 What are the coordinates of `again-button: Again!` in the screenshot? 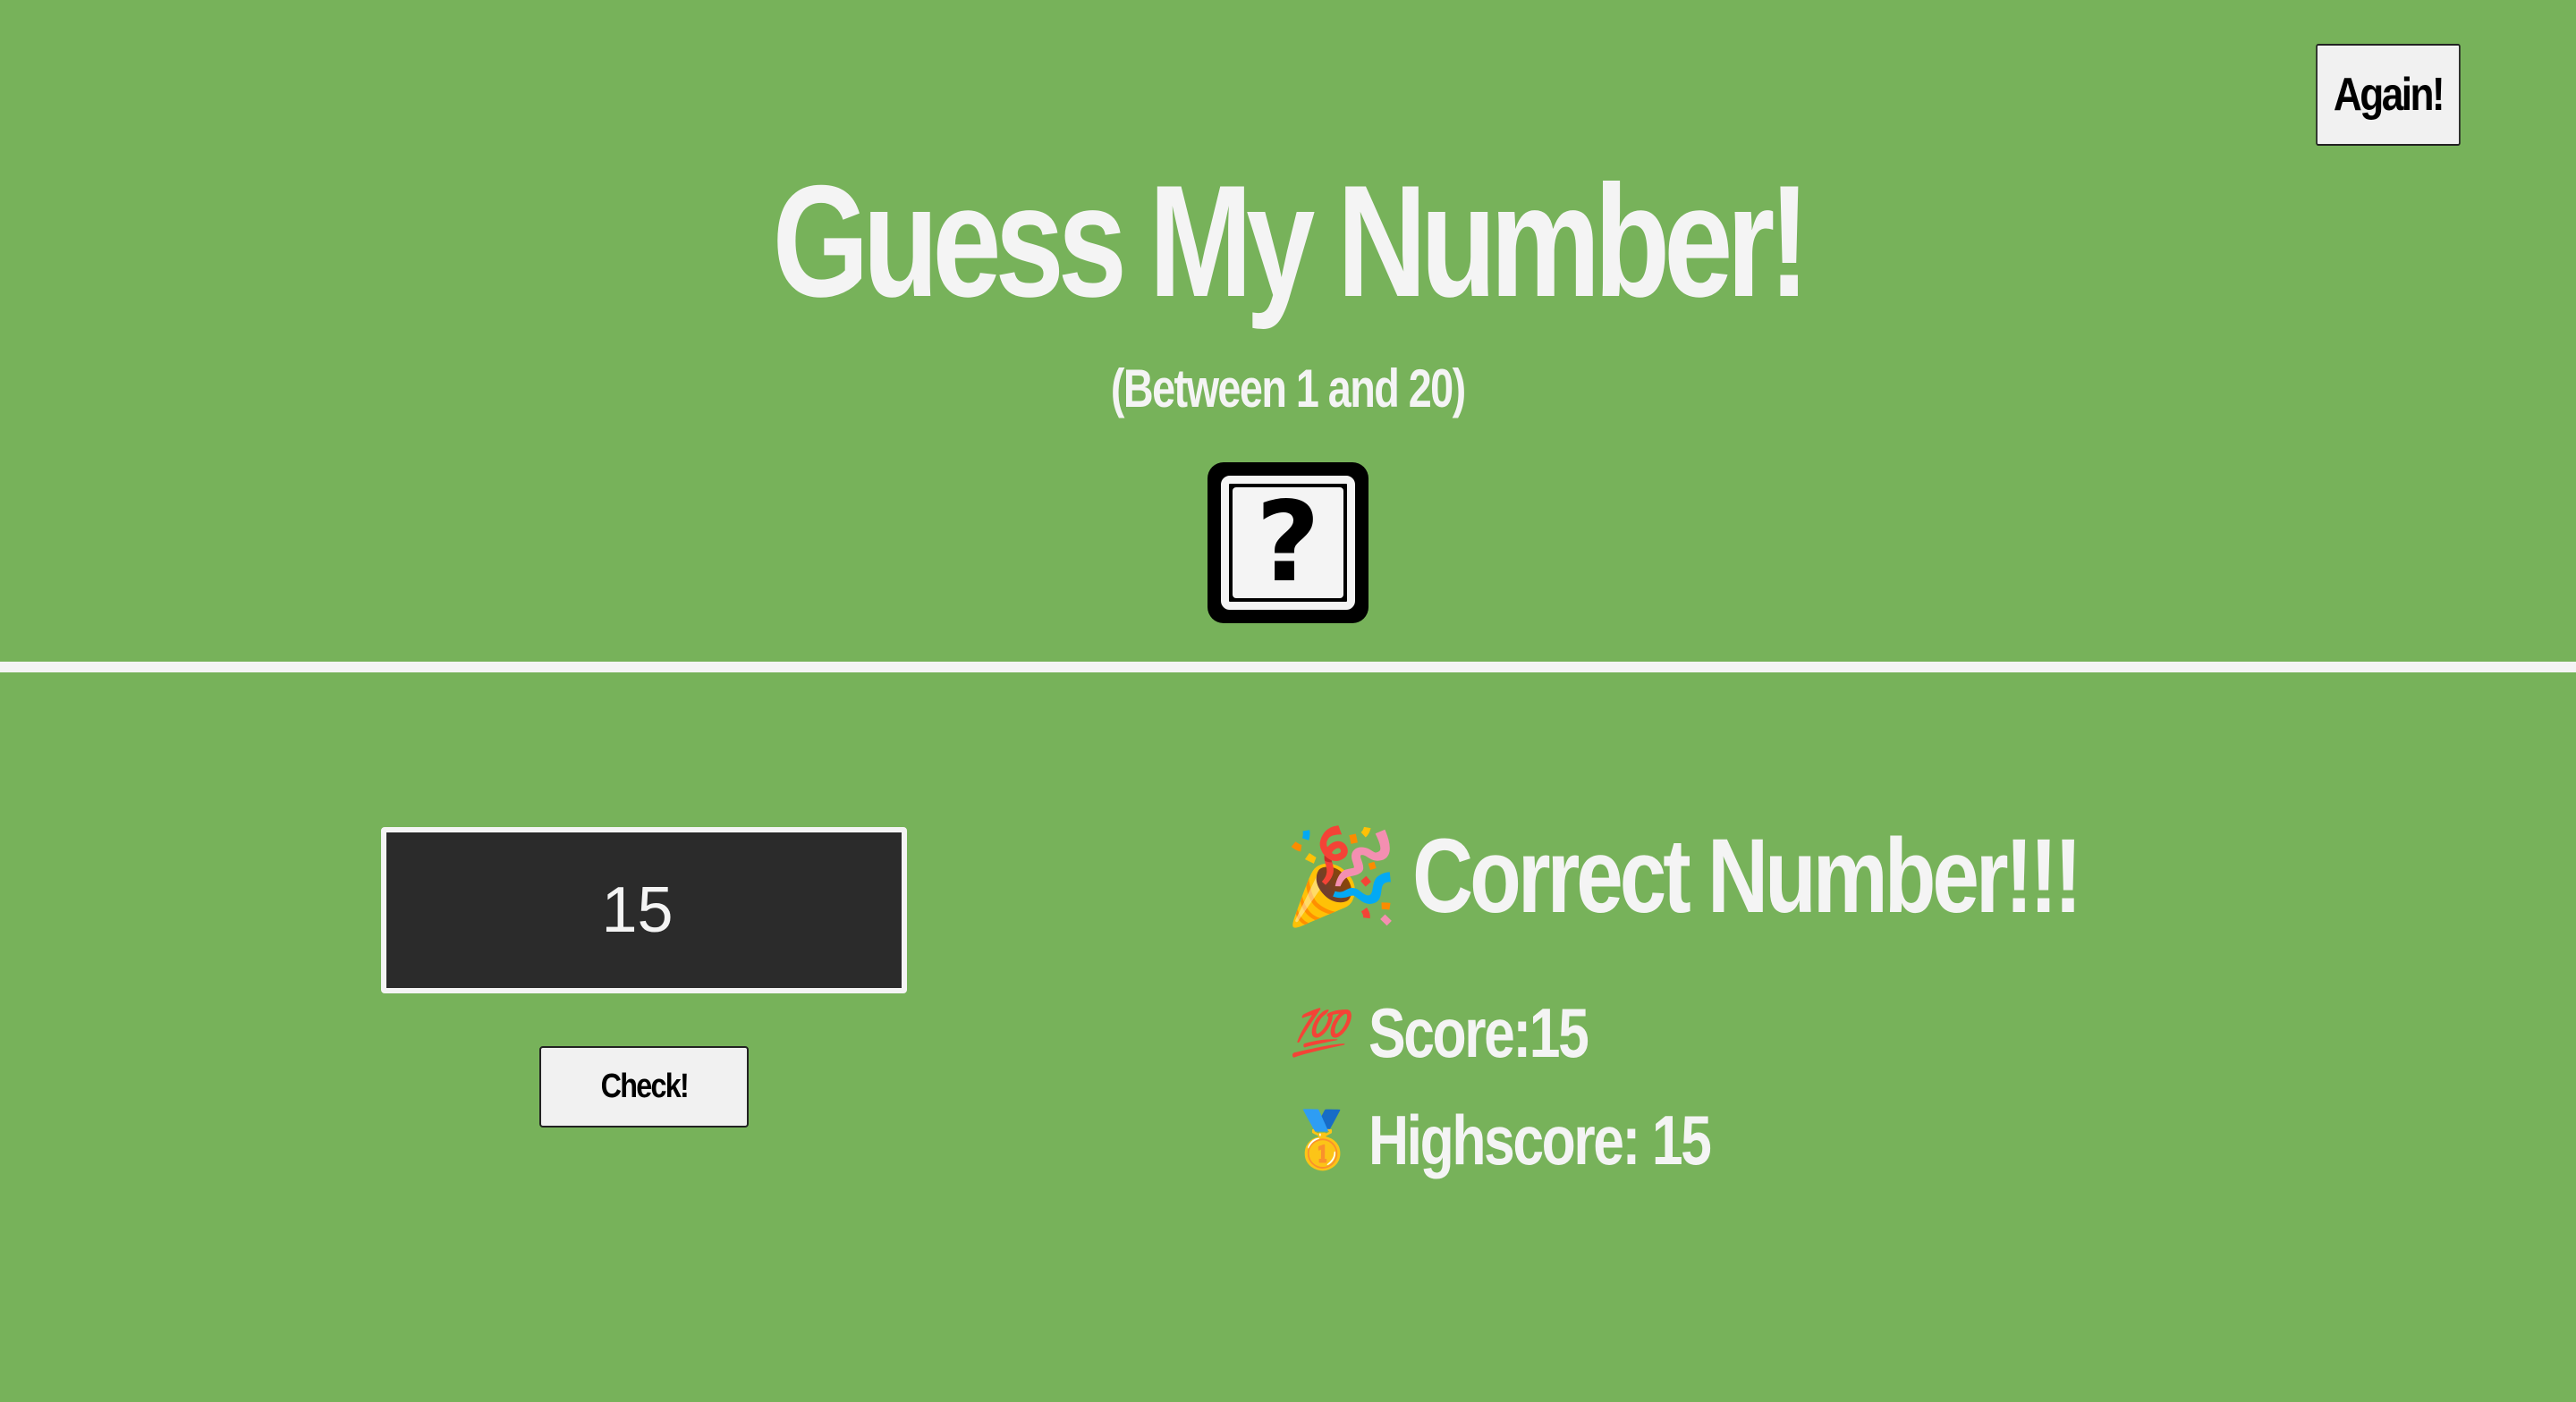 It's located at (2388, 95).